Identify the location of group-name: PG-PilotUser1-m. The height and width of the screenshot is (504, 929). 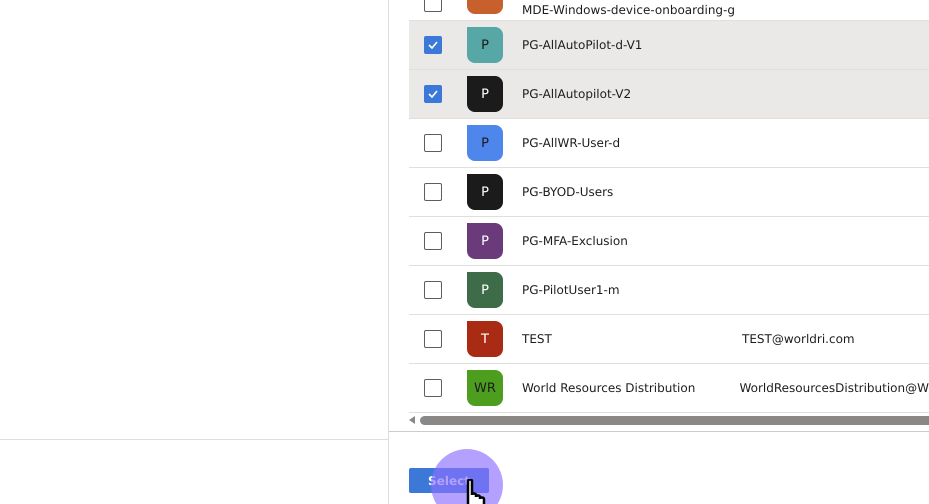
(571, 290).